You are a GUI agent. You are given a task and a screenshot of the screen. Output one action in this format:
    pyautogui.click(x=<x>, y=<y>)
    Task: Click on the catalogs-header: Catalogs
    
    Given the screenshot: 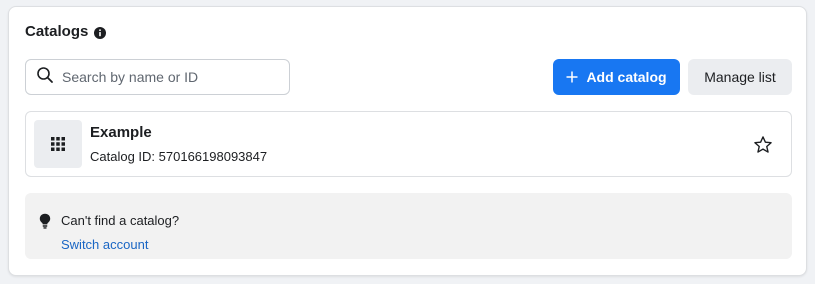 What is the action you would take?
    pyautogui.click(x=66, y=31)
    